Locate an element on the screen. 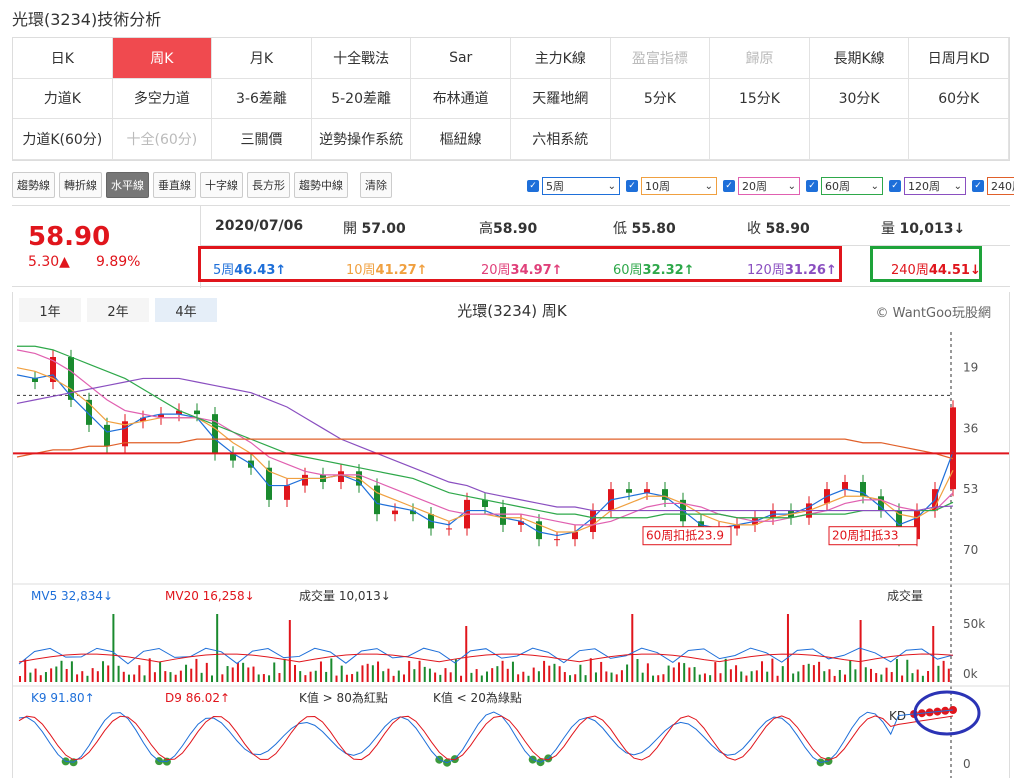  tool-button-1: 轉折線 is located at coordinates (80, 185).